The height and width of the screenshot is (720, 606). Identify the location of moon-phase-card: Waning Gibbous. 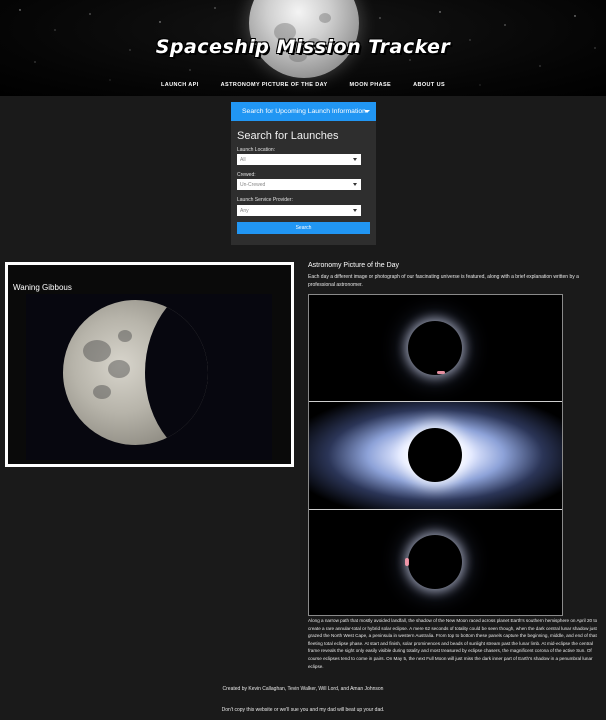
(149, 364).